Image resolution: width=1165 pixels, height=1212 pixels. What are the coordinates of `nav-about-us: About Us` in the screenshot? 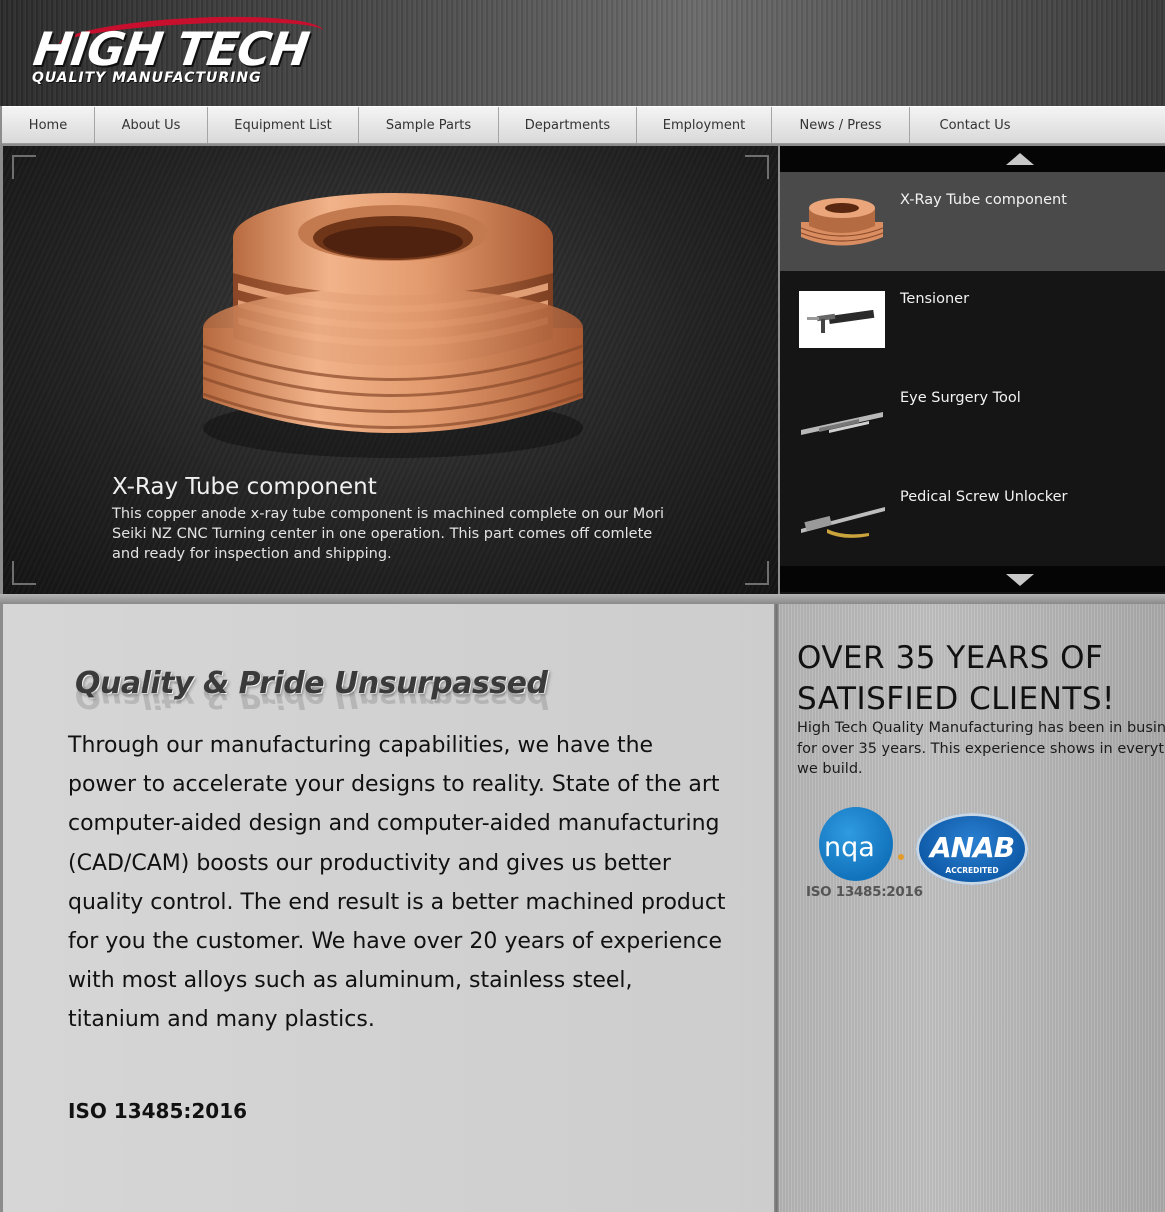 It's located at (151, 125).